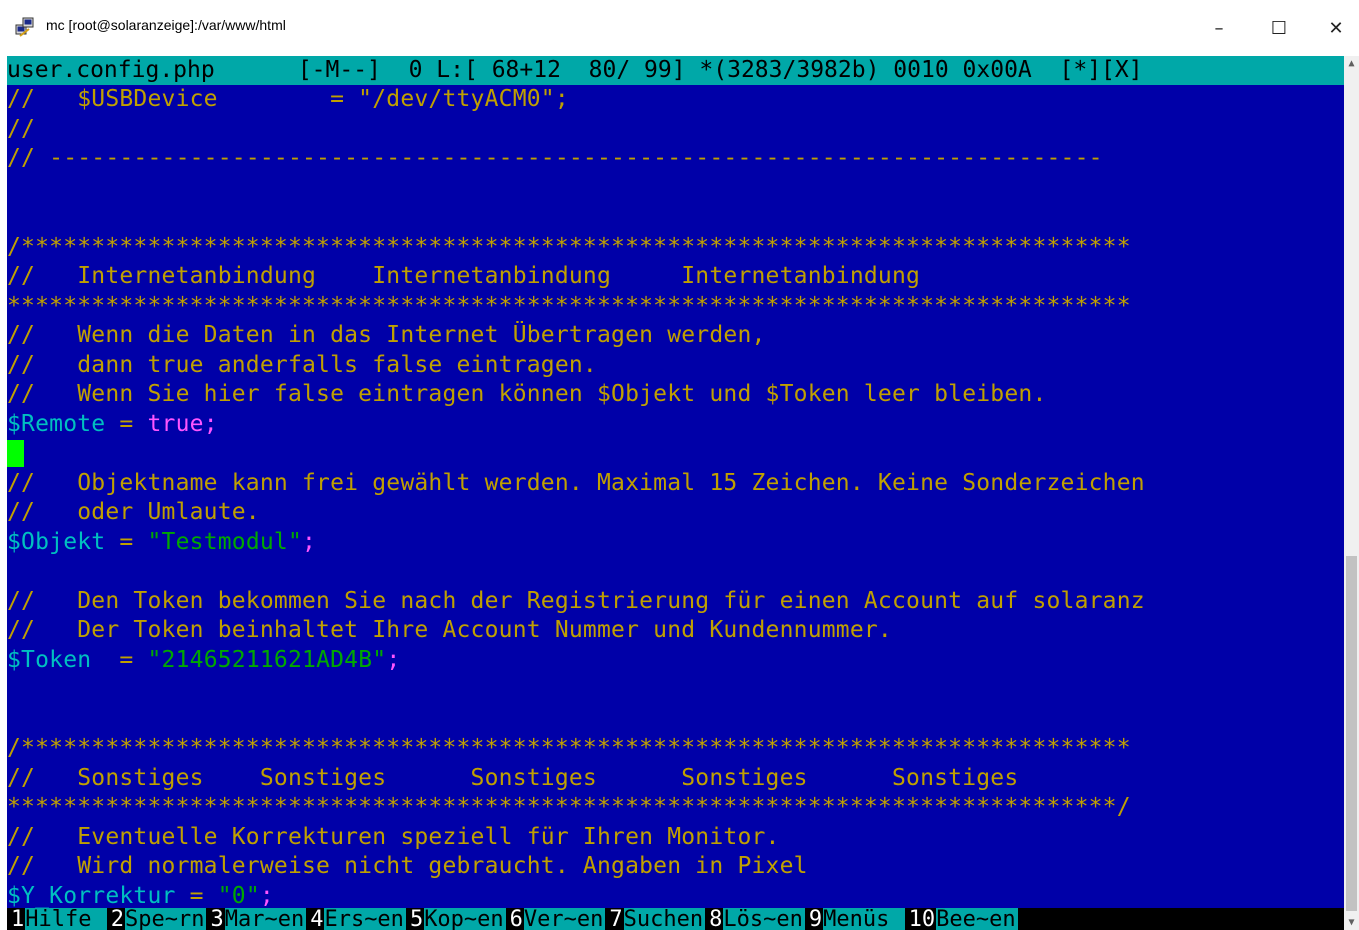 This screenshot has height=930, width=1359. I want to click on scrollbar-thumb, so click(1351, 733).